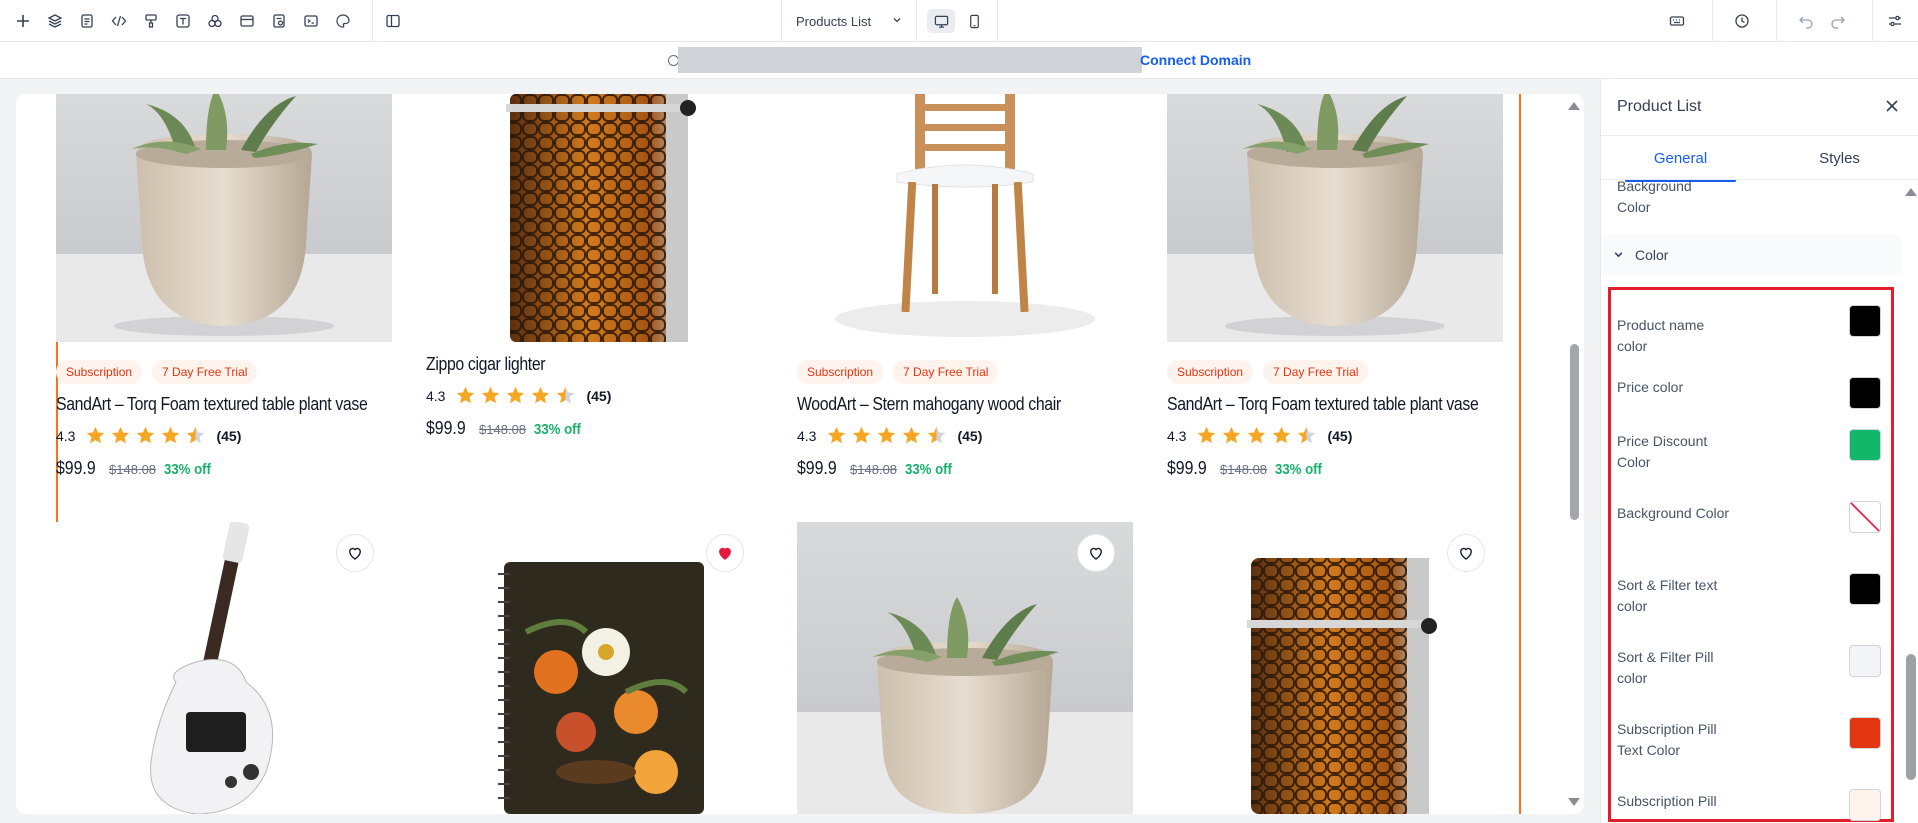 The height and width of the screenshot is (823, 1918). Describe the element at coordinates (1574, 802) in the screenshot. I see `scroll-down-arrow` at that location.